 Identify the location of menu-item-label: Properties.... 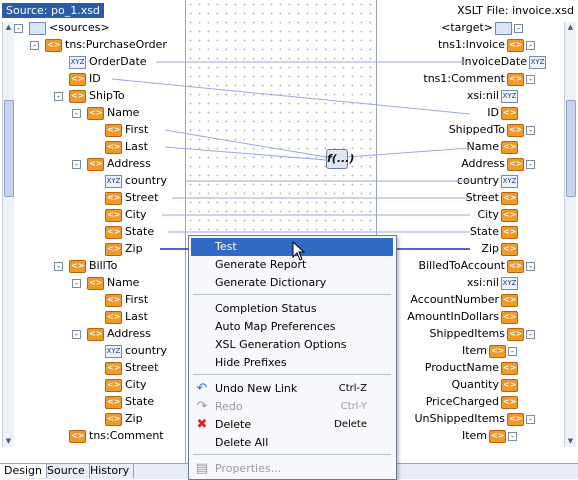
(248, 468).